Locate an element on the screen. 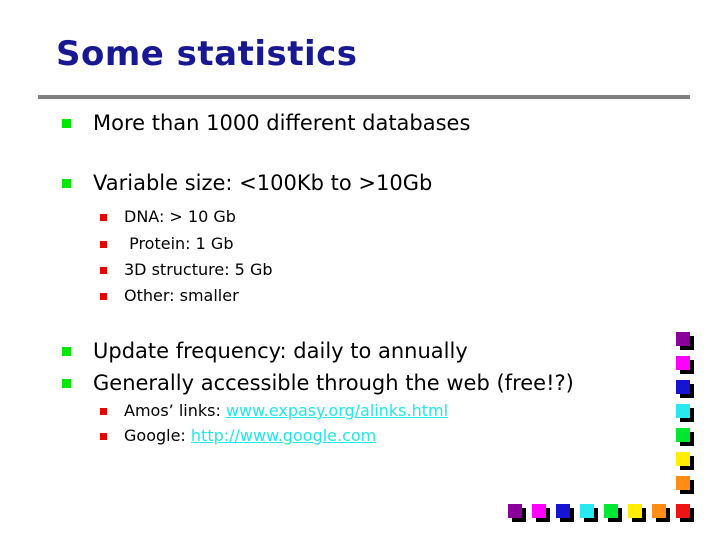 This screenshot has width=720, height=540. list-item: Update frequency: daily to annually is located at coordinates (265, 351).